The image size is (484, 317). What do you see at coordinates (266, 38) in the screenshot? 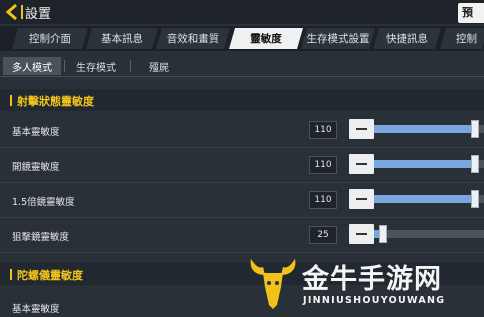
I see `tab-sensitivity: 靈敏度` at bounding box center [266, 38].